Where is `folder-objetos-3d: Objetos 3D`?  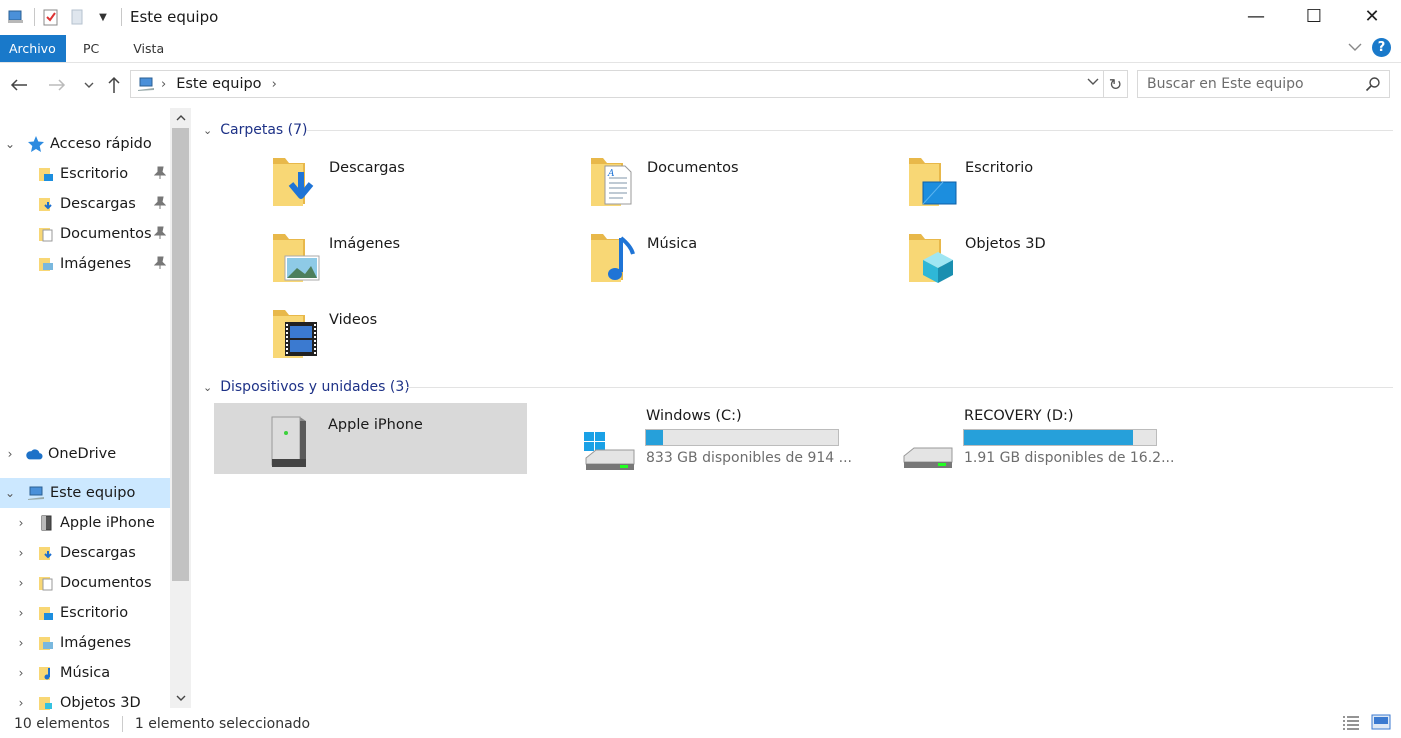
folder-objetos-3d: Objetos 3D is located at coordinates (1057, 261).